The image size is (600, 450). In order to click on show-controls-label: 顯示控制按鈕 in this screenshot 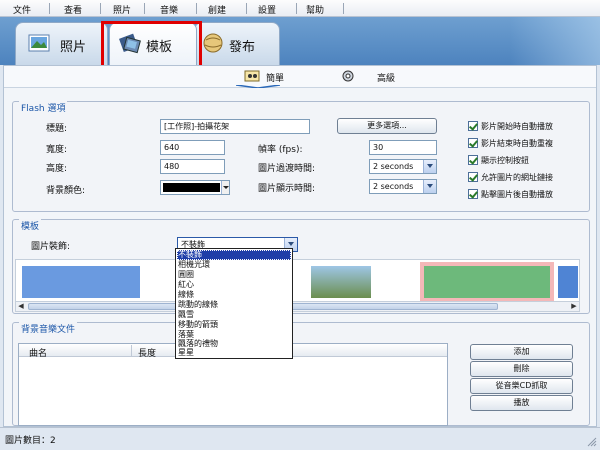, I will do `click(505, 160)`.